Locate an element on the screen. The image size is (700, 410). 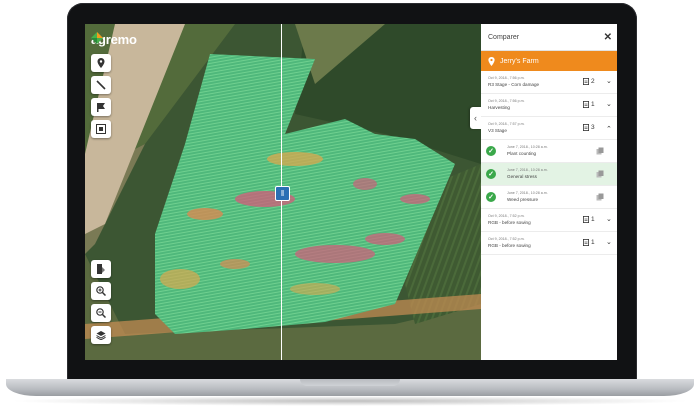
layers-button is located at coordinates (101, 335).